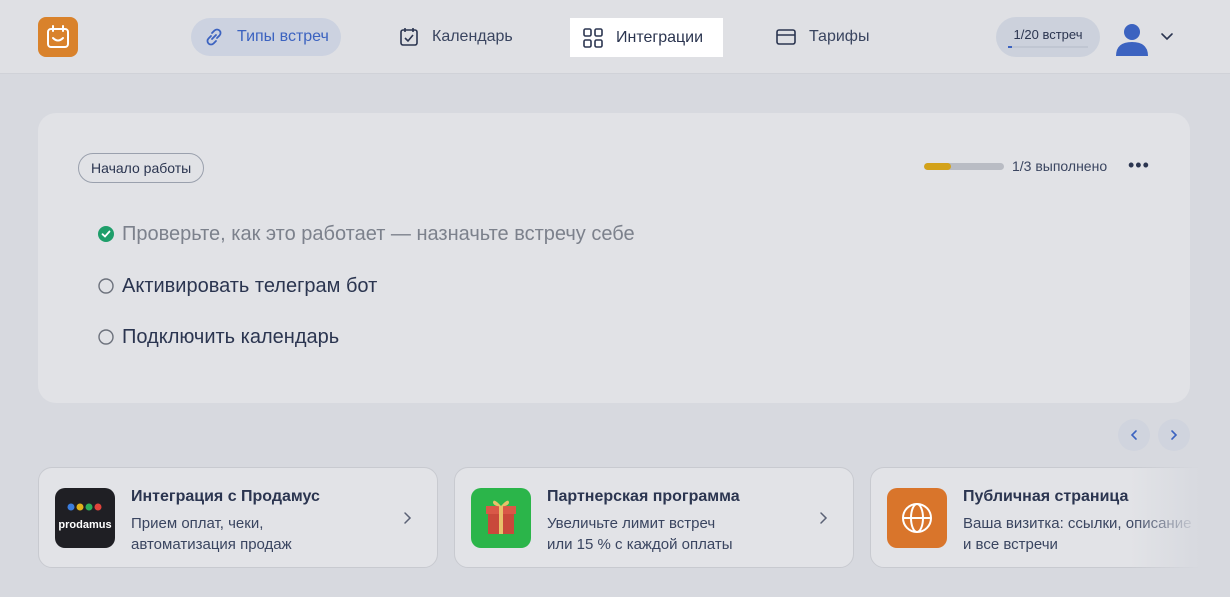 The width and height of the screenshot is (1230, 597). What do you see at coordinates (1048, 34) in the screenshot?
I see `meetings-counter-text: 1/20 встреч` at bounding box center [1048, 34].